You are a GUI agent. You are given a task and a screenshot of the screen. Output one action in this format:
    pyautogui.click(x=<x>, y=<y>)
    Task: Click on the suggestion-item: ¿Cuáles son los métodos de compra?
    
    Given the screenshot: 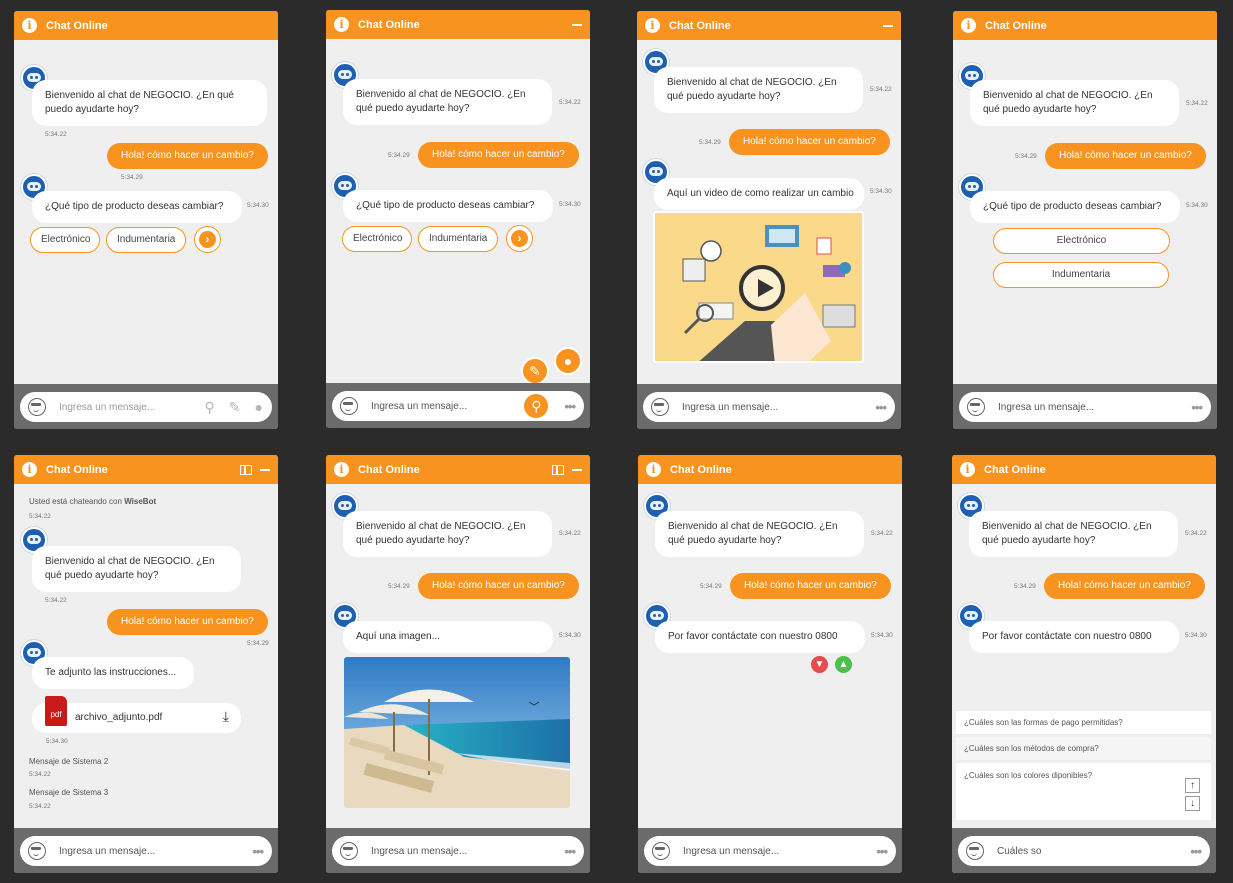 What is the action you would take?
    pyautogui.click(x=1083, y=749)
    